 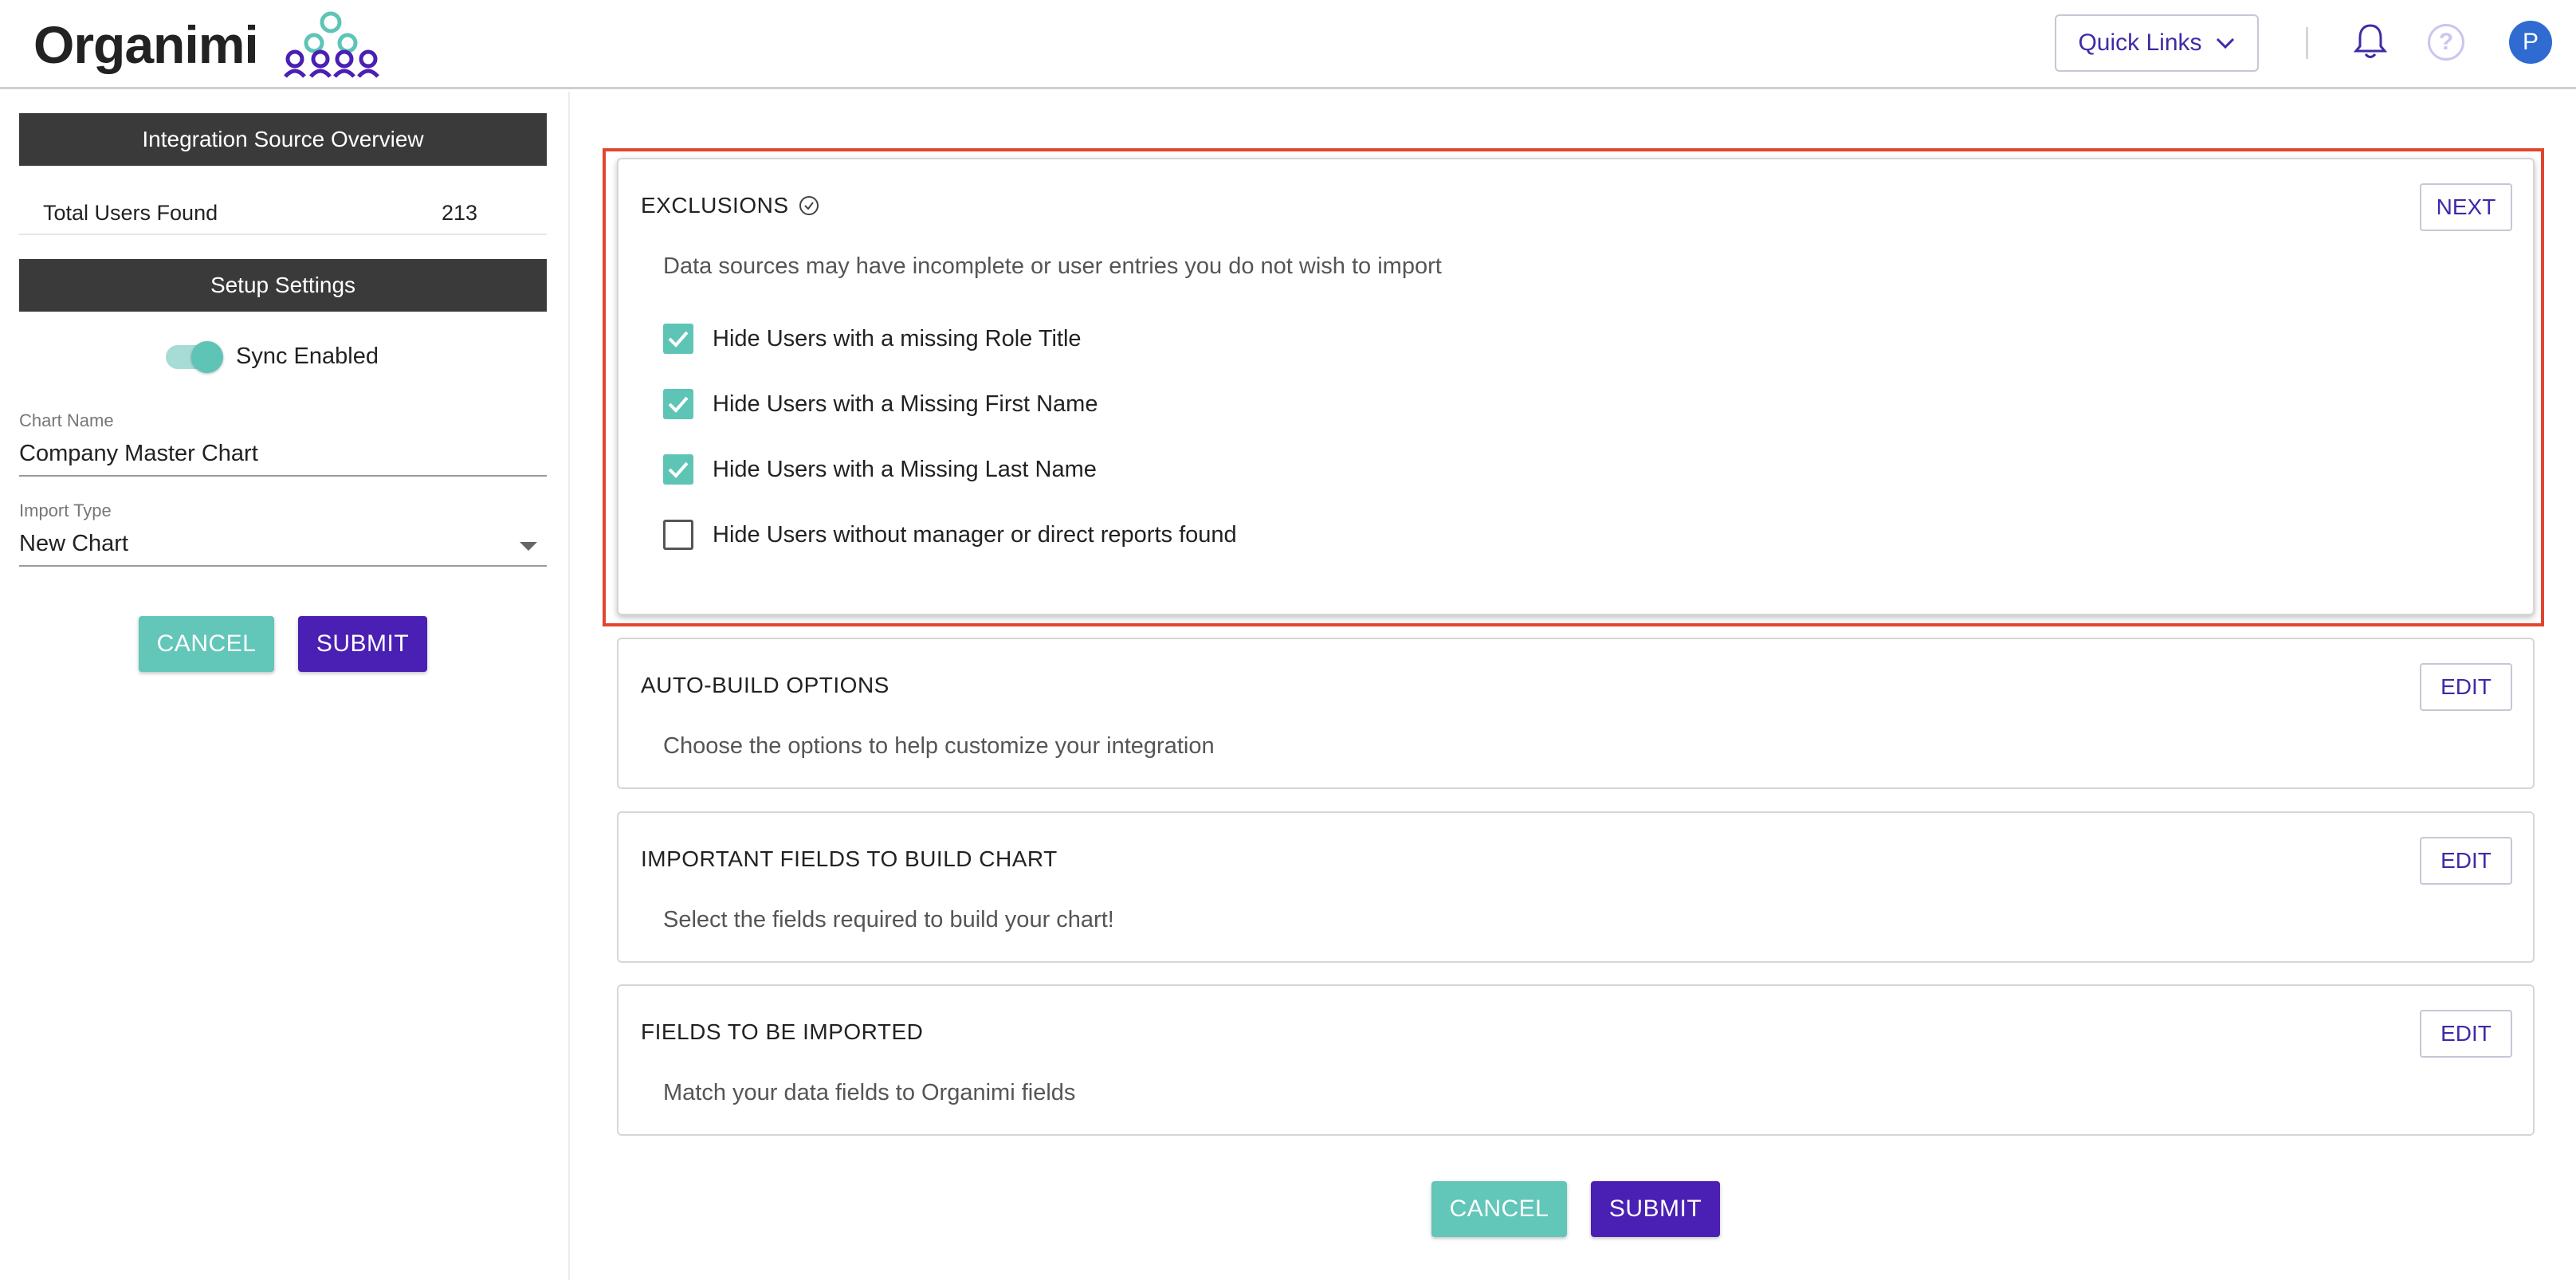 What do you see at coordinates (331, 44) in the screenshot?
I see `org-chart-logo-icon` at bounding box center [331, 44].